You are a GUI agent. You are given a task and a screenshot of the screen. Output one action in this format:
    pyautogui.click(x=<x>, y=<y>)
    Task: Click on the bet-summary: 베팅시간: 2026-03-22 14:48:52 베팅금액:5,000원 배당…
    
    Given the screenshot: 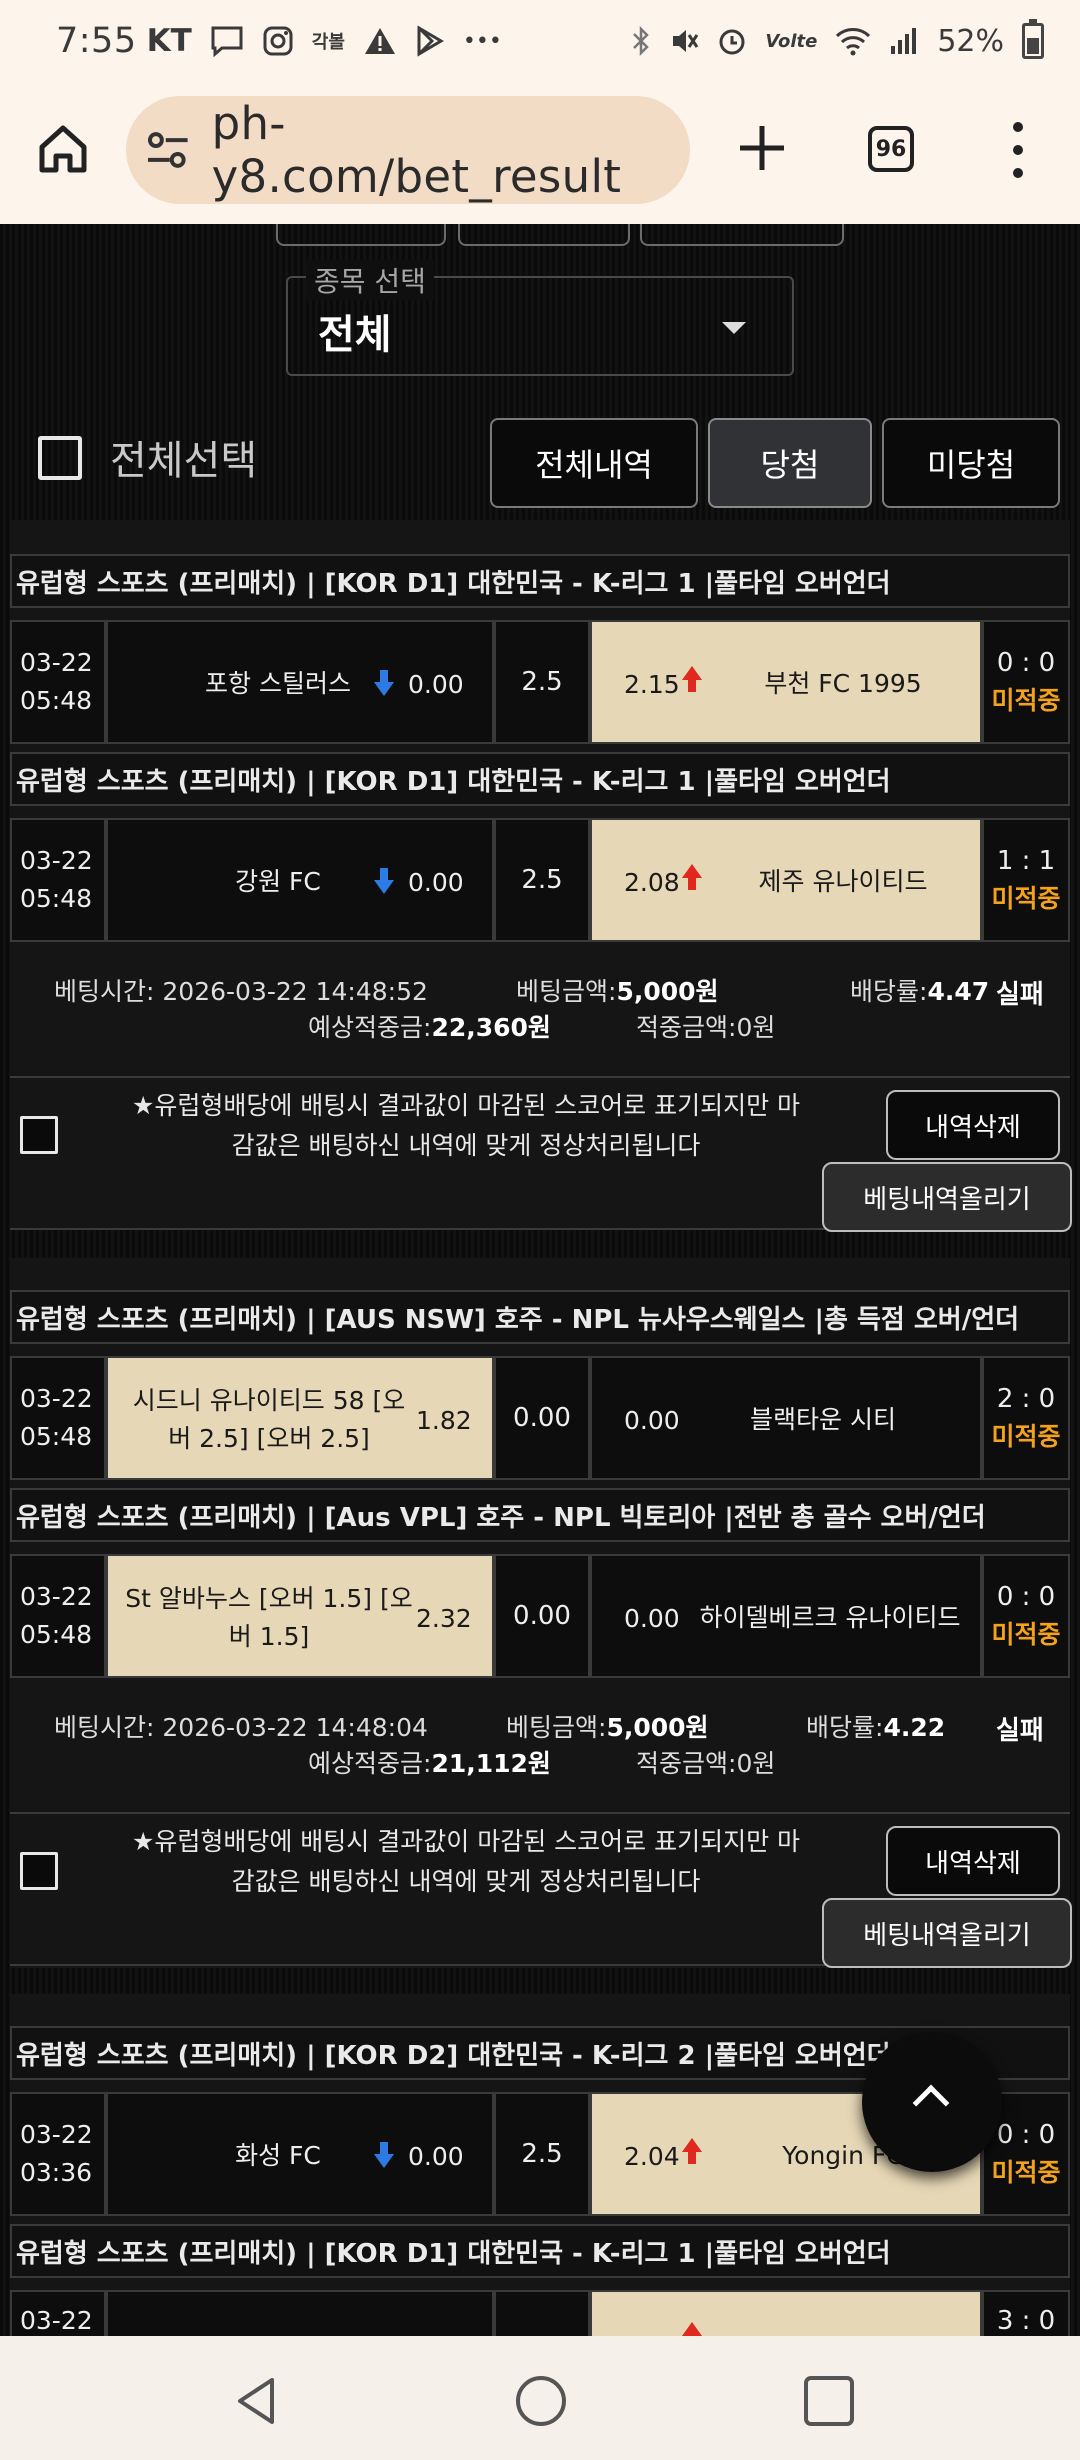 What is the action you would take?
    pyautogui.click(x=540, y=1022)
    